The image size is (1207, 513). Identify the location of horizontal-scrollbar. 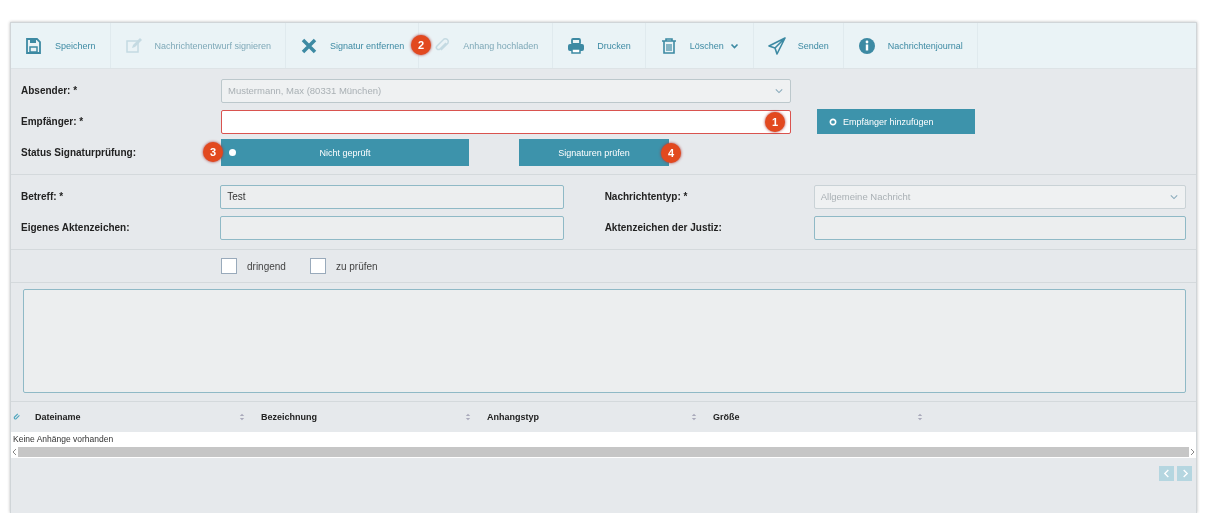
(603, 452).